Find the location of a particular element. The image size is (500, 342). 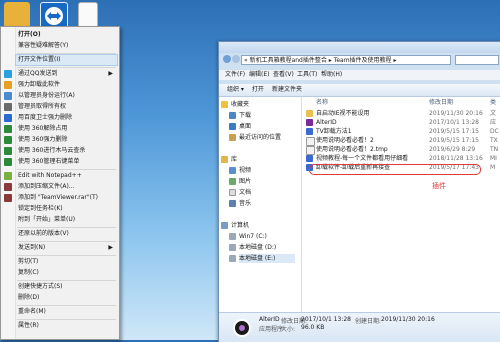

toolbar-button: 新建文件夹 is located at coordinates (287, 90).